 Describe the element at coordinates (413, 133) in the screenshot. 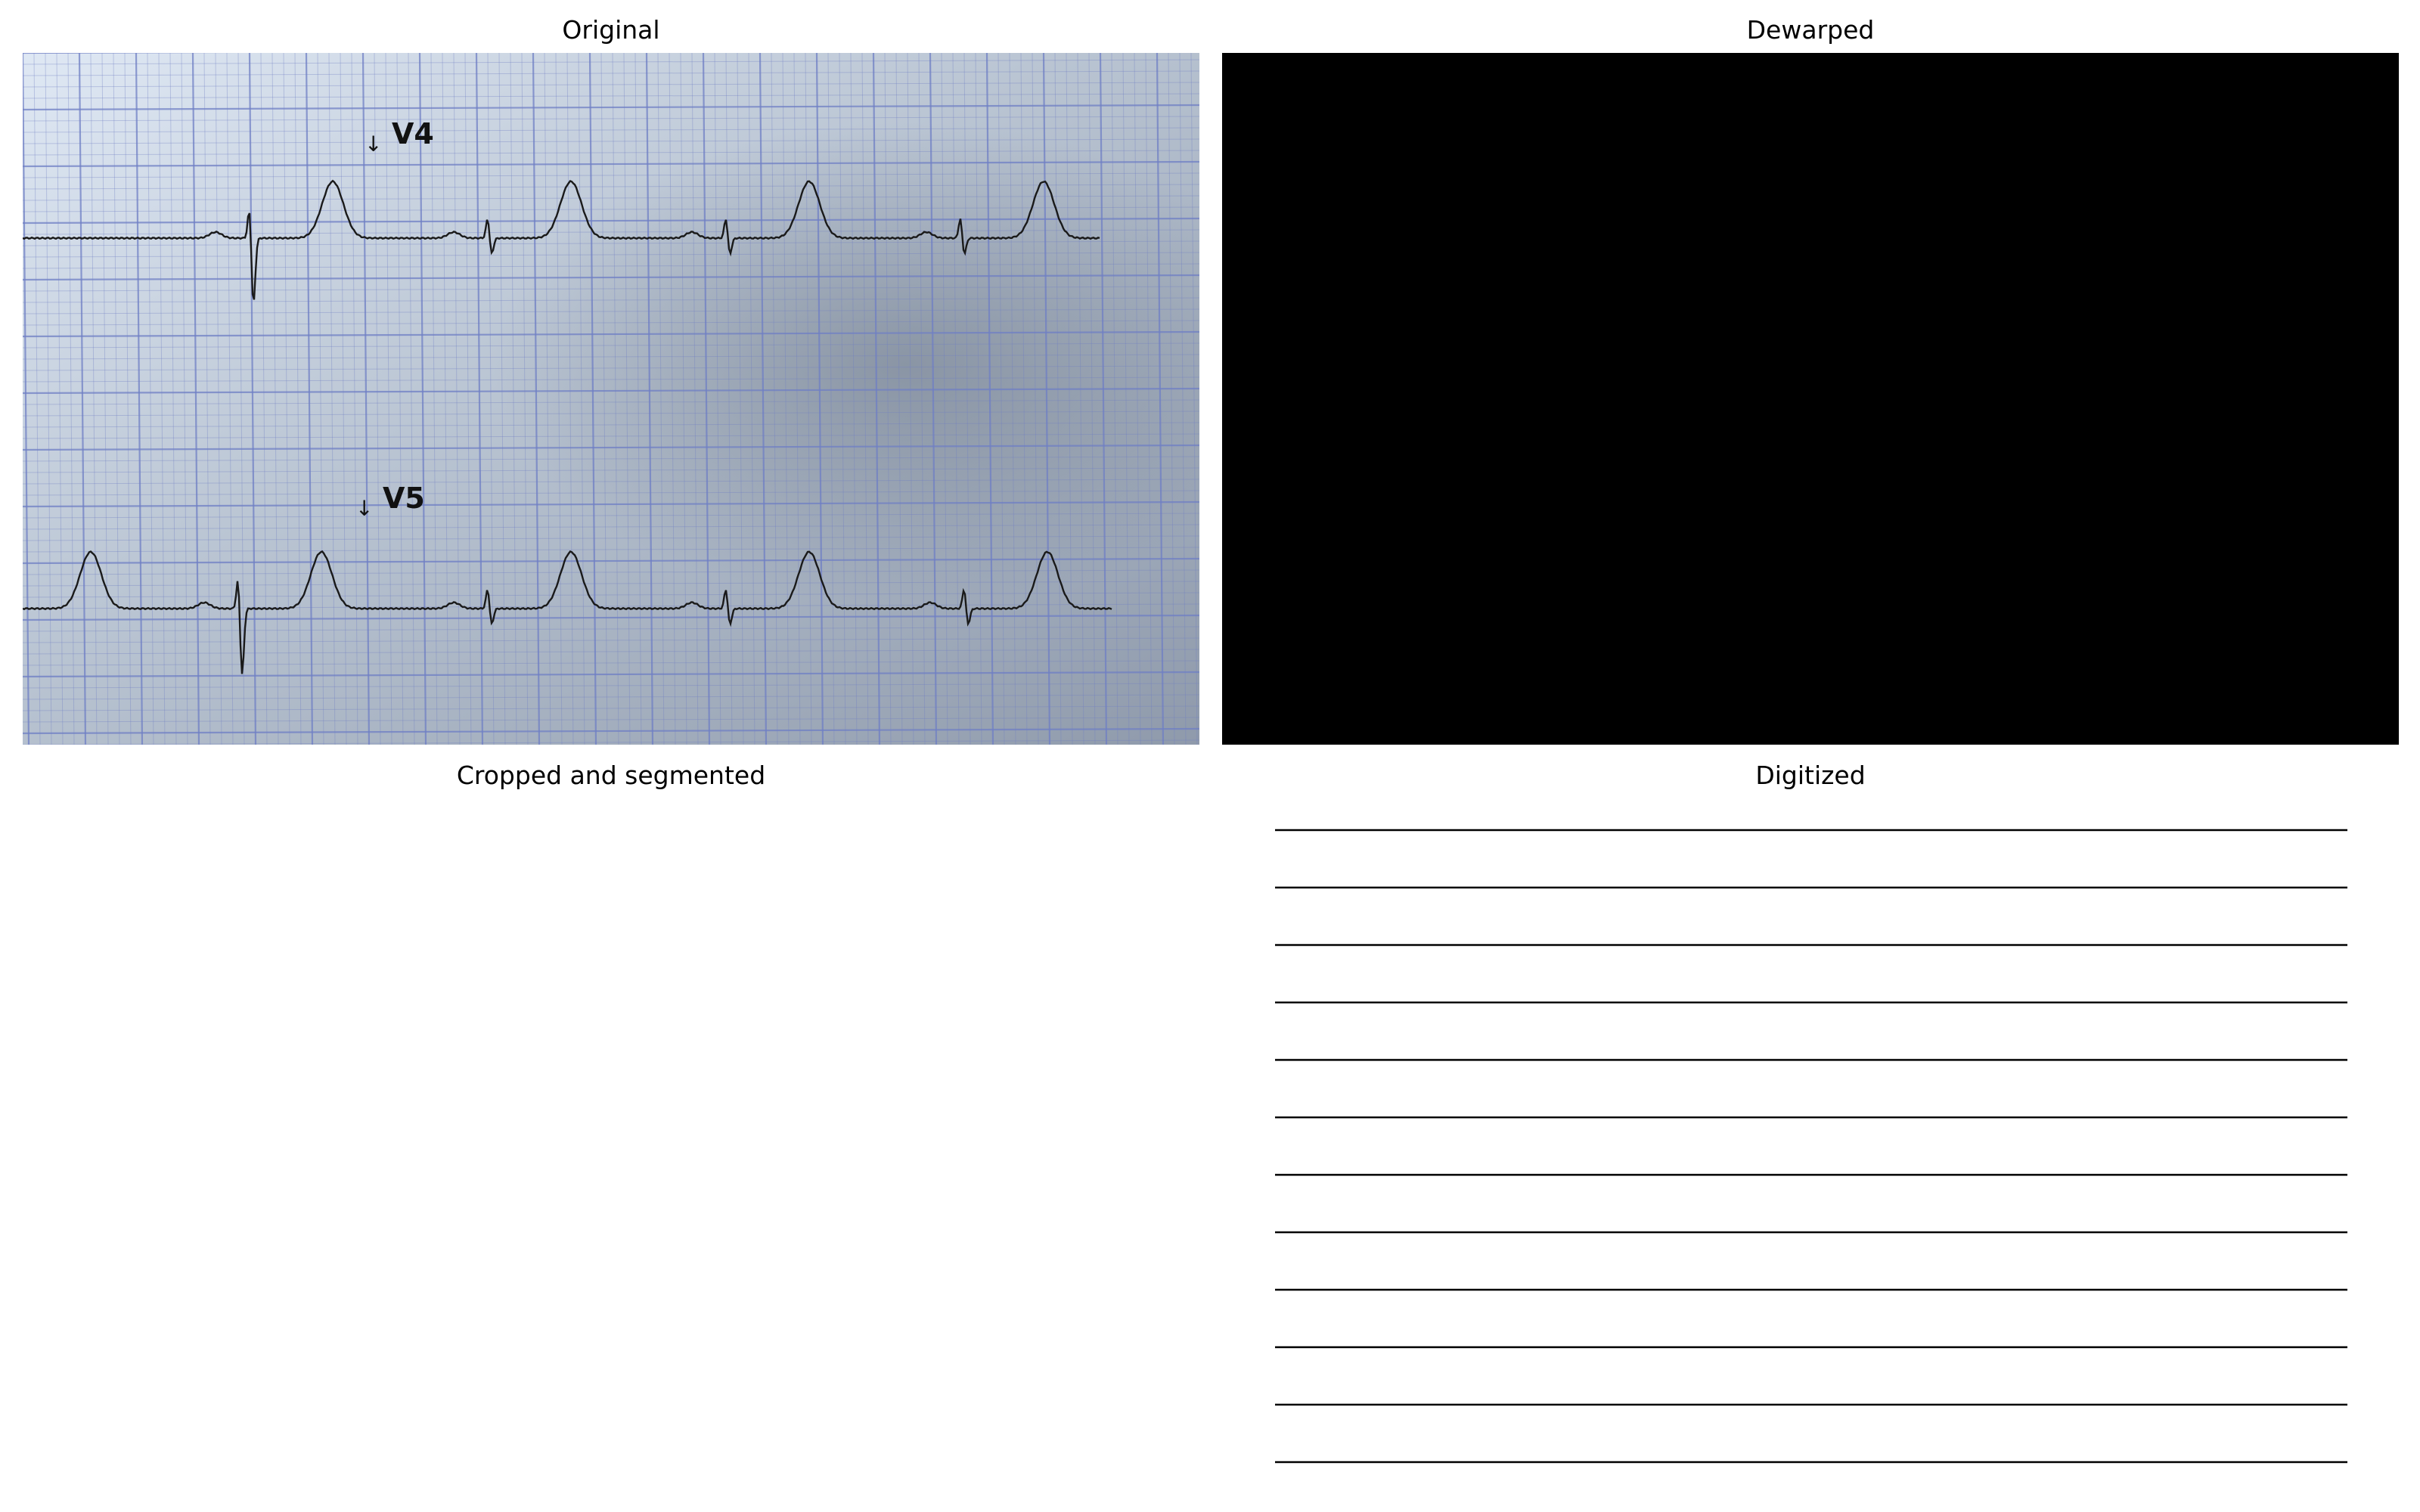

I see `svg-text: V4` at that location.